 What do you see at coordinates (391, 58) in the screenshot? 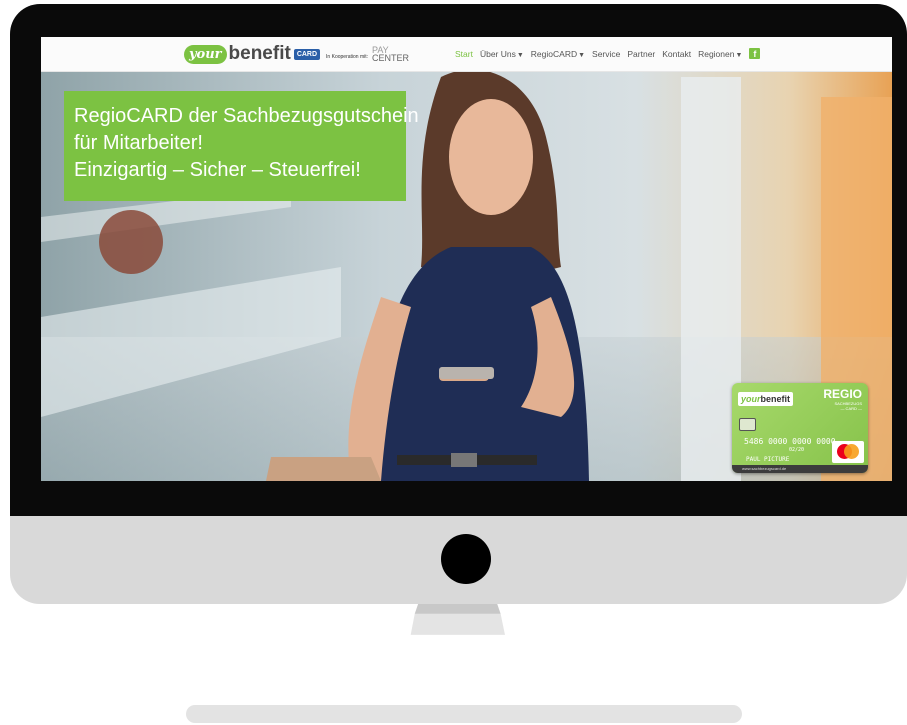
I see `paycenter-center: CENTER` at bounding box center [391, 58].